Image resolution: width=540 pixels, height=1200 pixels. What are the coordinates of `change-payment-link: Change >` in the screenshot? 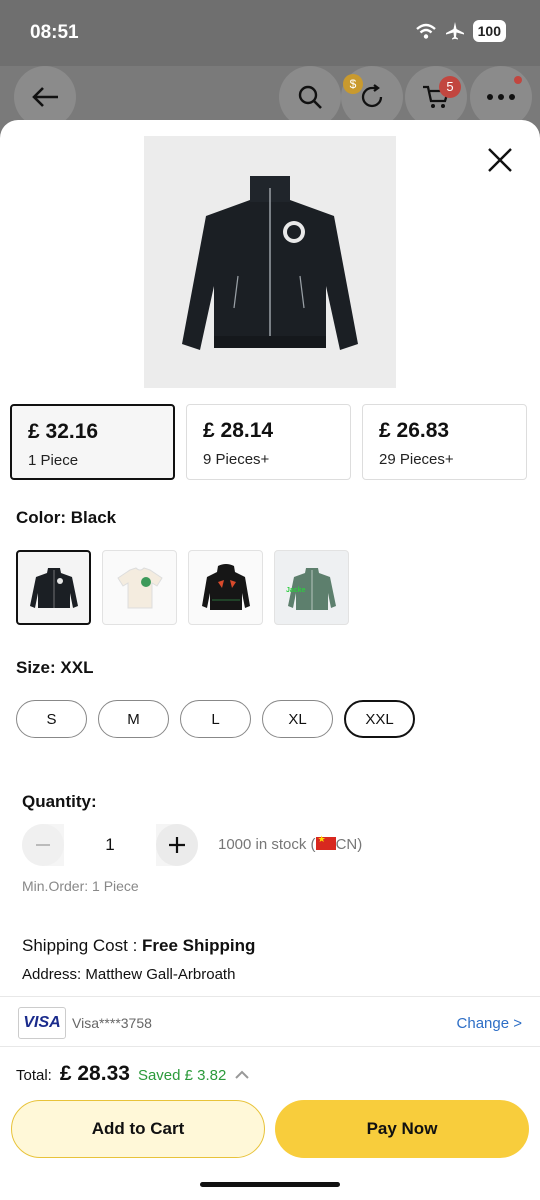 It's located at (489, 1023).